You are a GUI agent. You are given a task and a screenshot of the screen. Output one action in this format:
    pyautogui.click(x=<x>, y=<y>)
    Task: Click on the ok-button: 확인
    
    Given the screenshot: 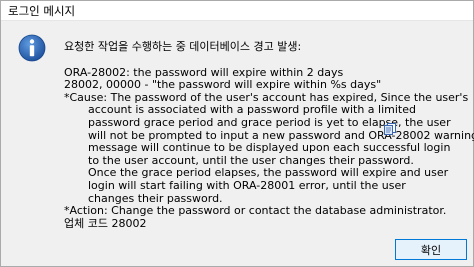 What is the action you would take?
    pyautogui.click(x=431, y=249)
    